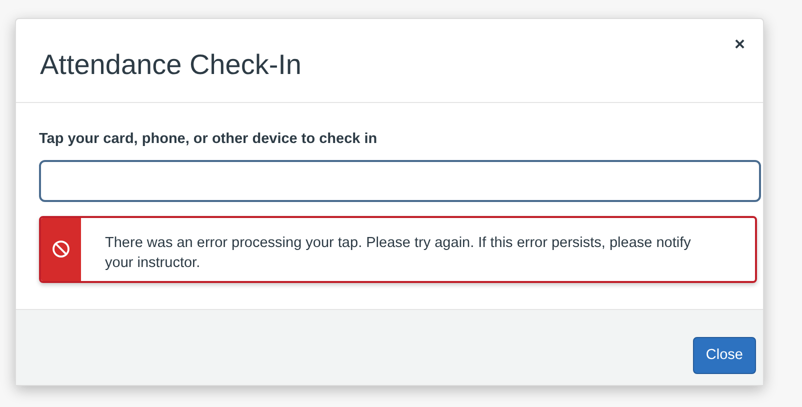 The width and height of the screenshot is (802, 407). What do you see at coordinates (171, 65) in the screenshot?
I see `dialog-title: Attendance Check-In` at bounding box center [171, 65].